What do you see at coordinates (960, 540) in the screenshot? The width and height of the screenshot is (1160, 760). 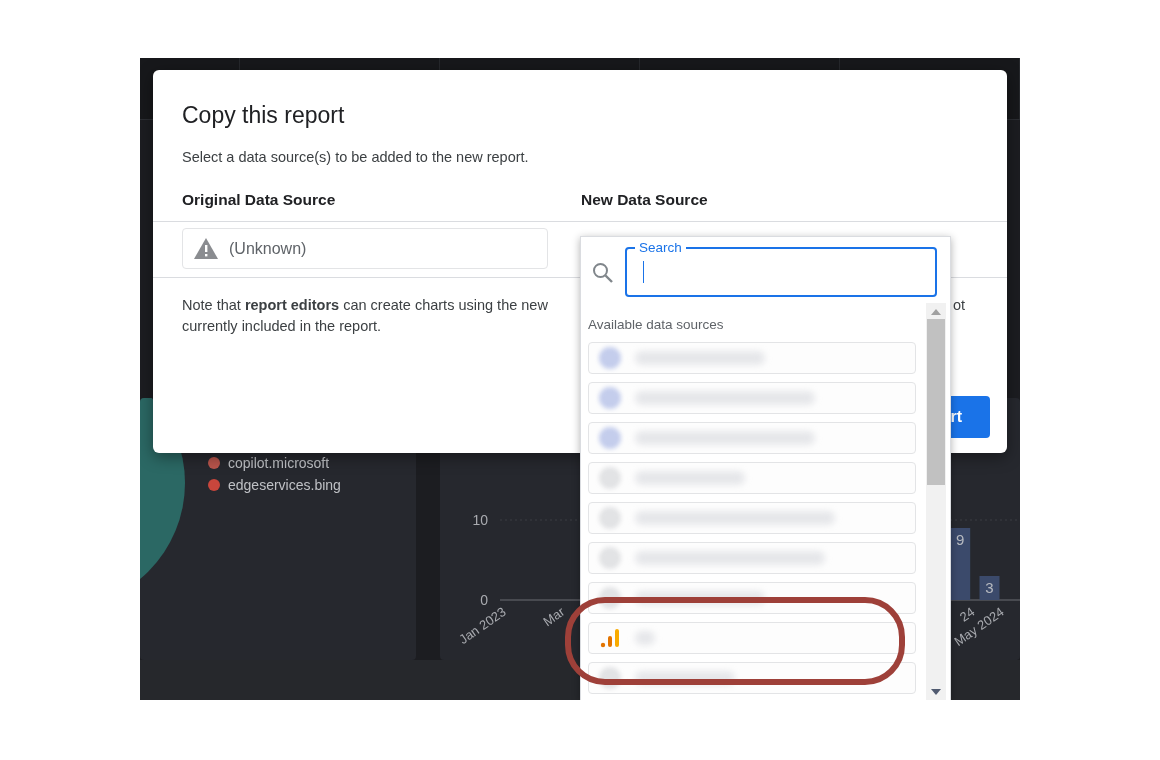 I see `bar-value-label: 9` at bounding box center [960, 540].